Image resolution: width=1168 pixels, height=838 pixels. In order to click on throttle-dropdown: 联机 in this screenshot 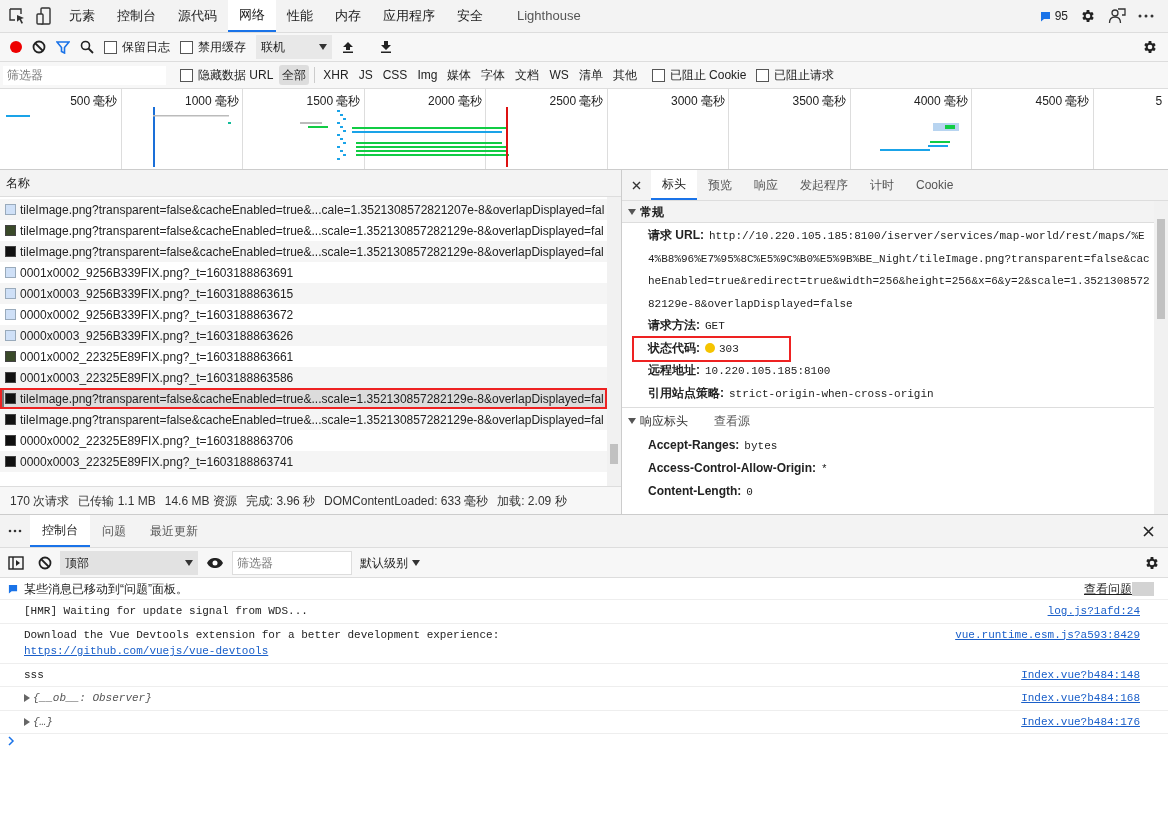, I will do `click(294, 47)`.